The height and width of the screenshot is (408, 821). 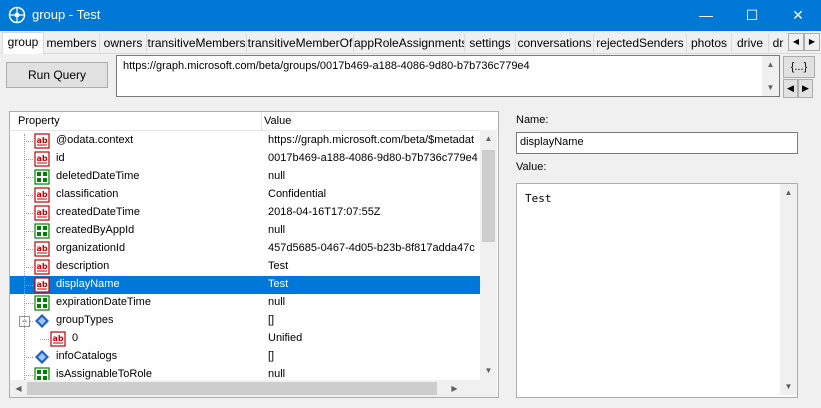 What do you see at coordinates (254, 121) in the screenshot?
I see `grid-header: Property Value` at bounding box center [254, 121].